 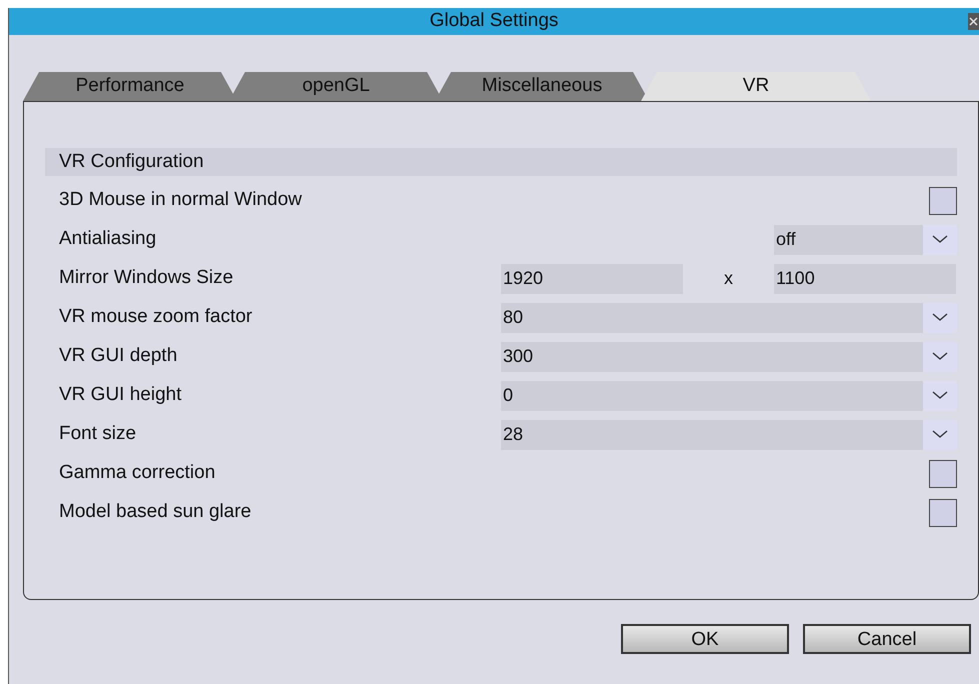 What do you see at coordinates (155, 317) in the screenshot?
I see `setting-label: VR mouse zoom factor` at bounding box center [155, 317].